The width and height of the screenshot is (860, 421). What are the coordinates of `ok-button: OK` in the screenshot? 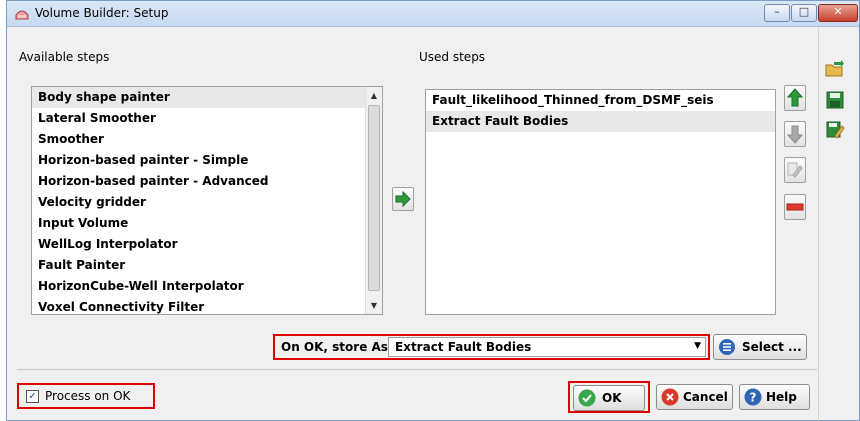 It's located at (609, 398).